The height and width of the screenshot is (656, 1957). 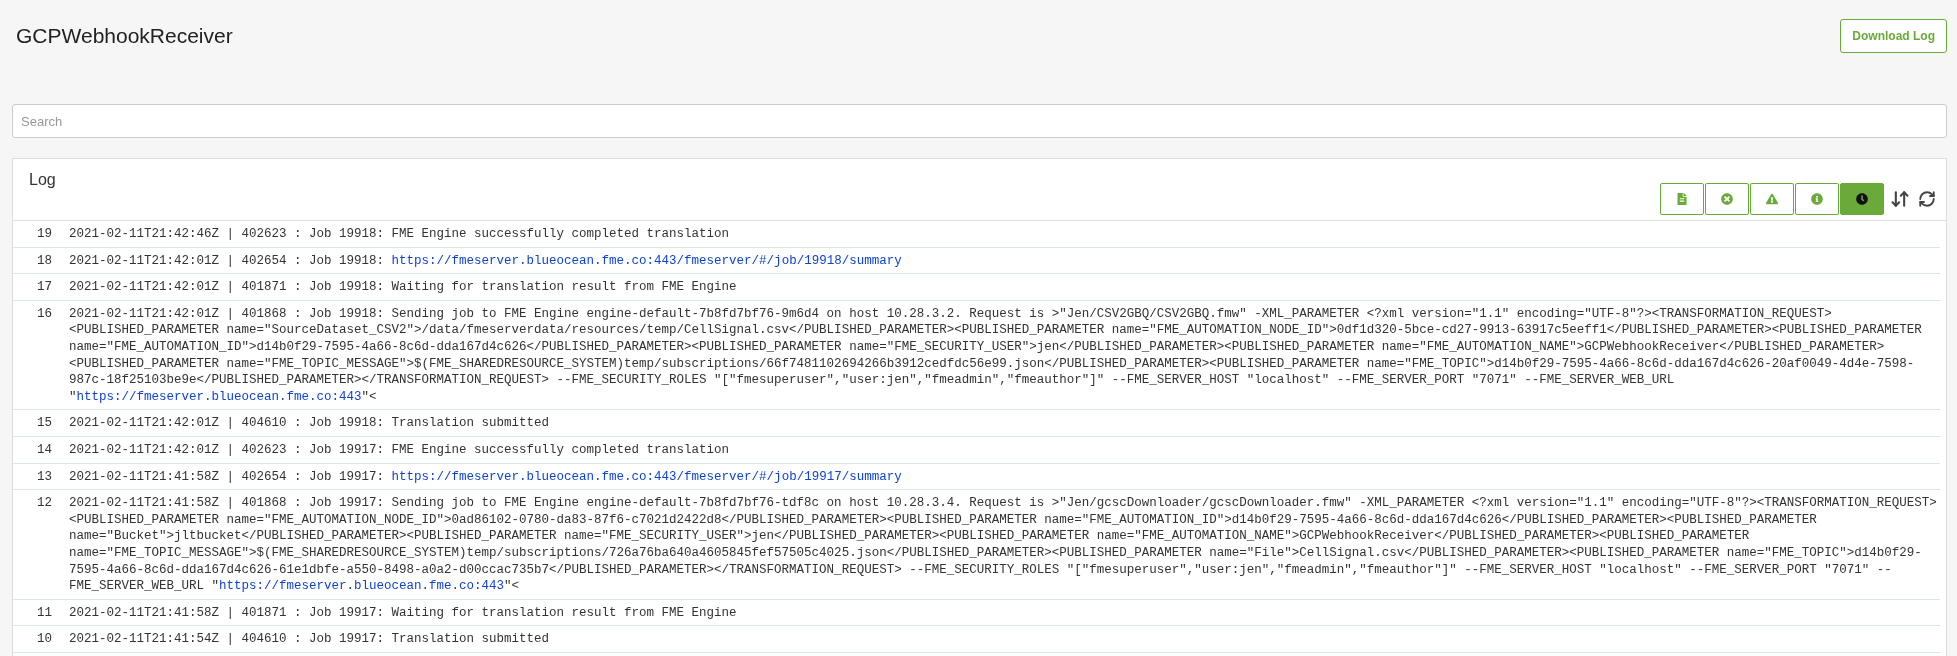 I want to click on sort-button, so click(x=1900, y=198).